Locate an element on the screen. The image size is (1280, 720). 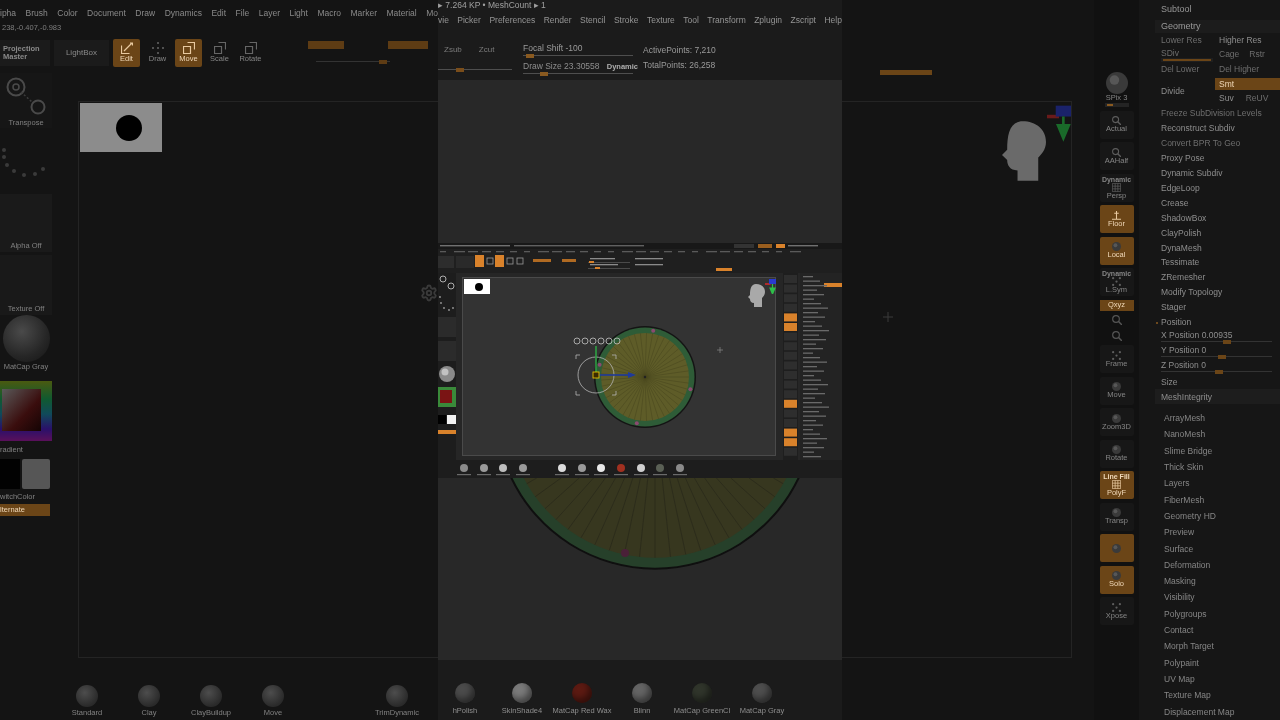
palette-button: Smt is located at coordinates (1247, 84).